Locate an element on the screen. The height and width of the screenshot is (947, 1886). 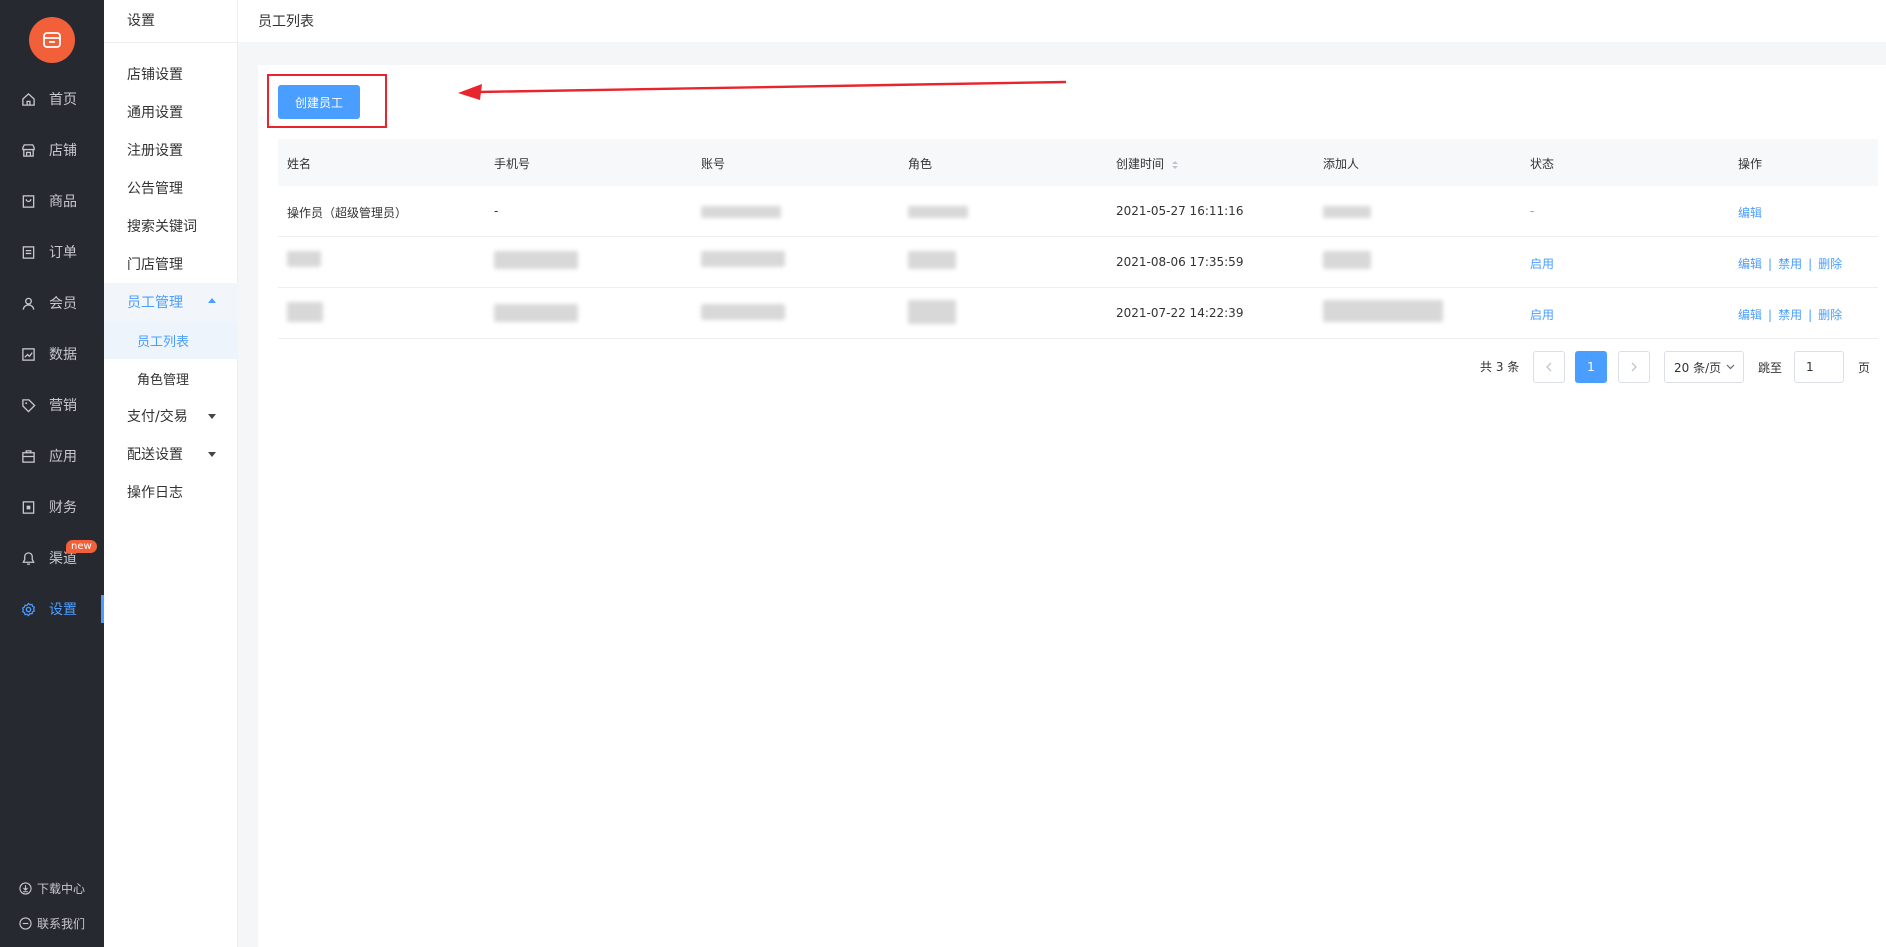
nav-item-channel: 渠道 new is located at coordinates (52, 558).